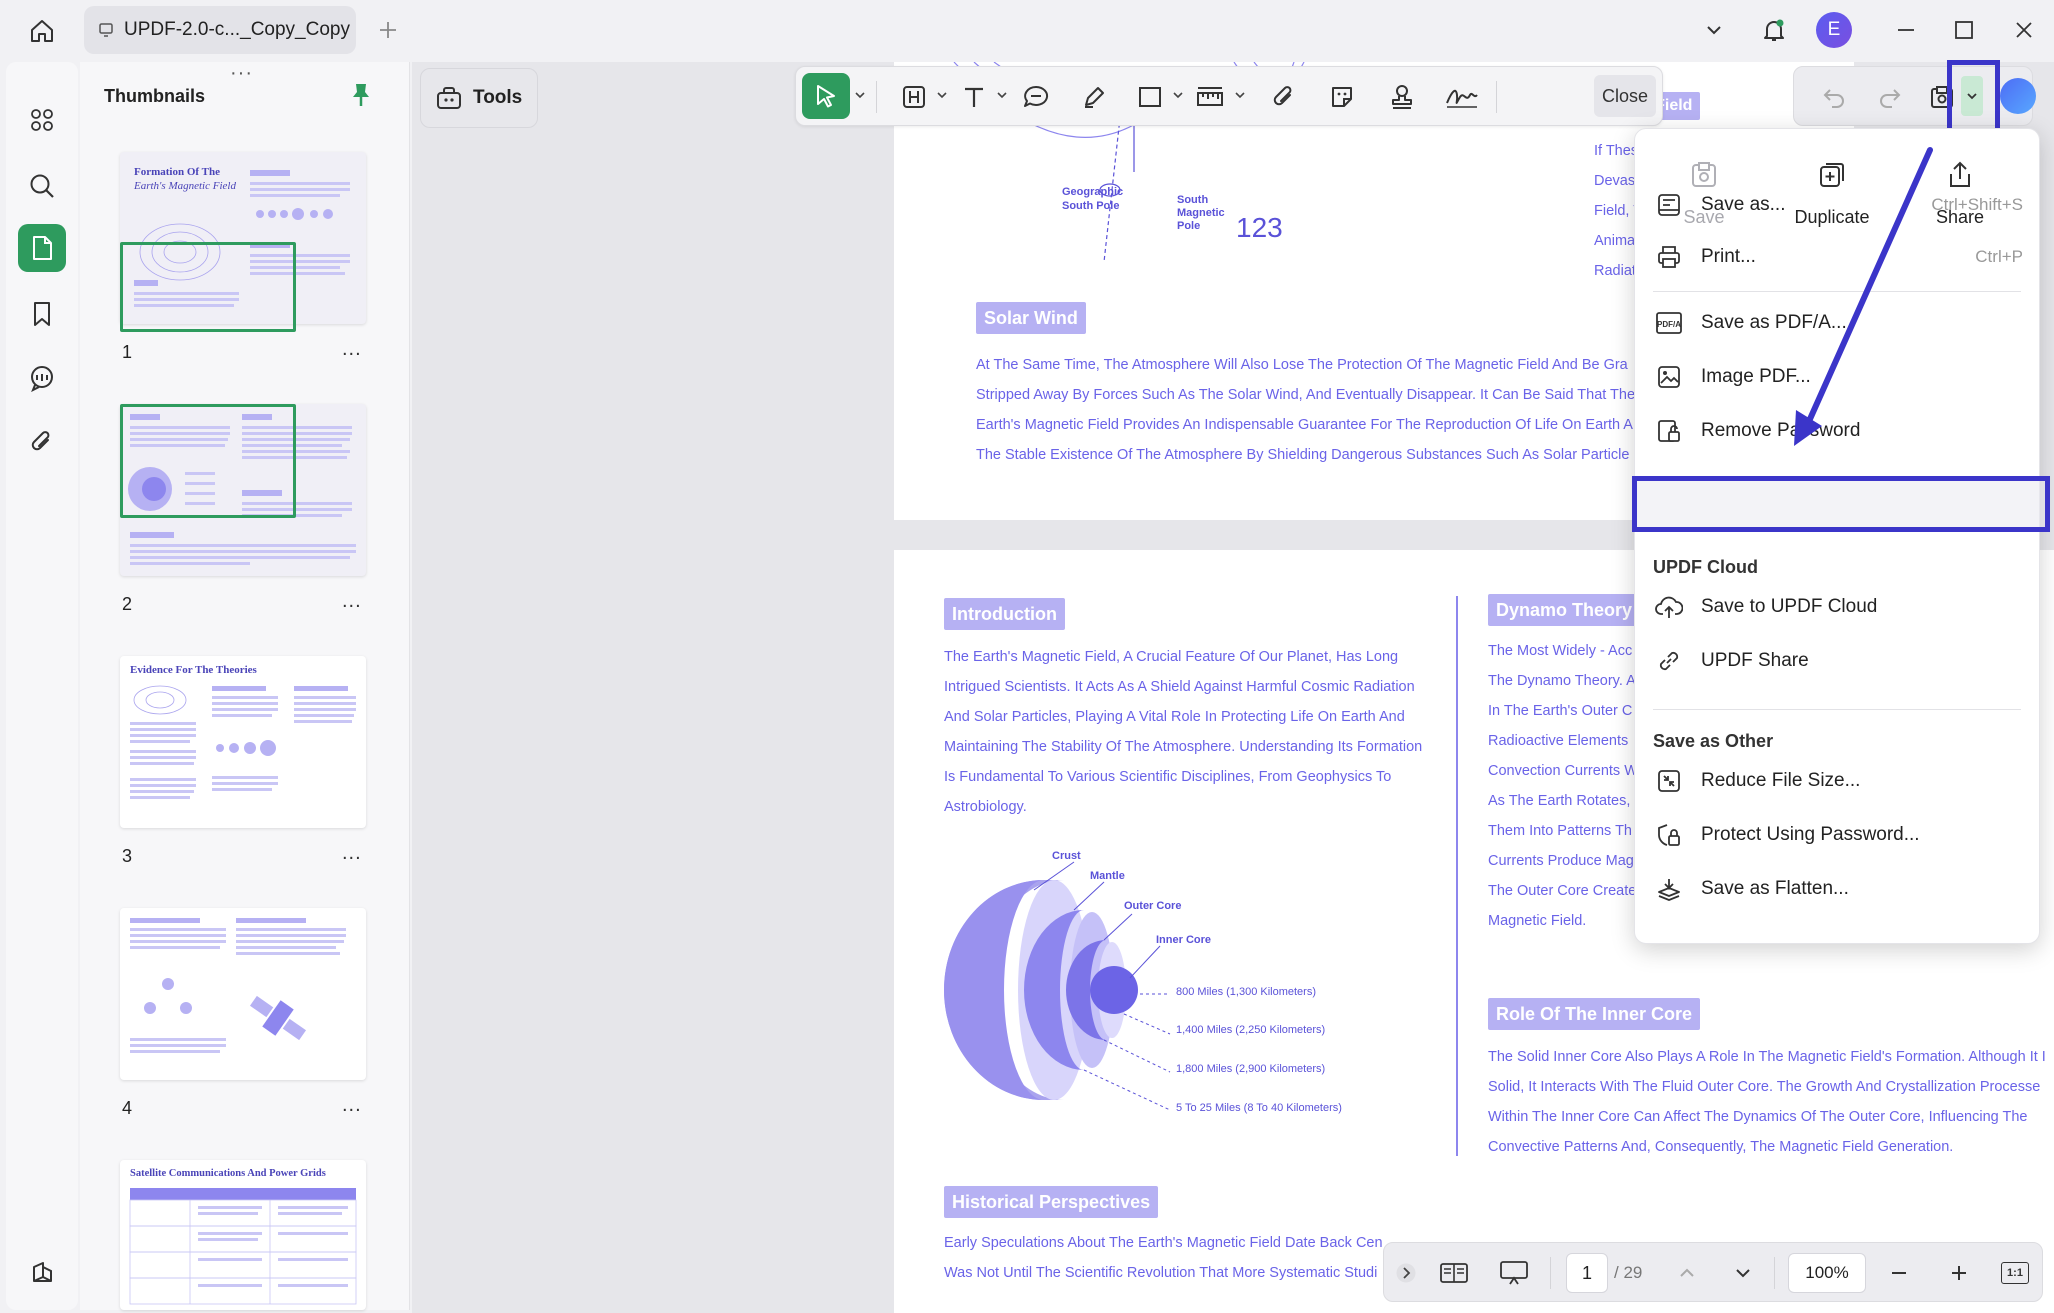 The width and height of the screenshot is (2054, 1313). I want to click on menu-item-save-to-cloud: Save to UPDF Cloud, so click(1842, 607).